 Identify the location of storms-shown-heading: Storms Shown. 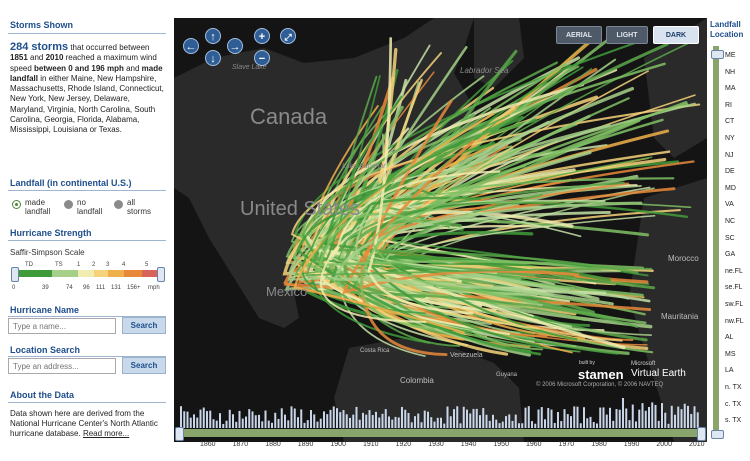
(42, 25).